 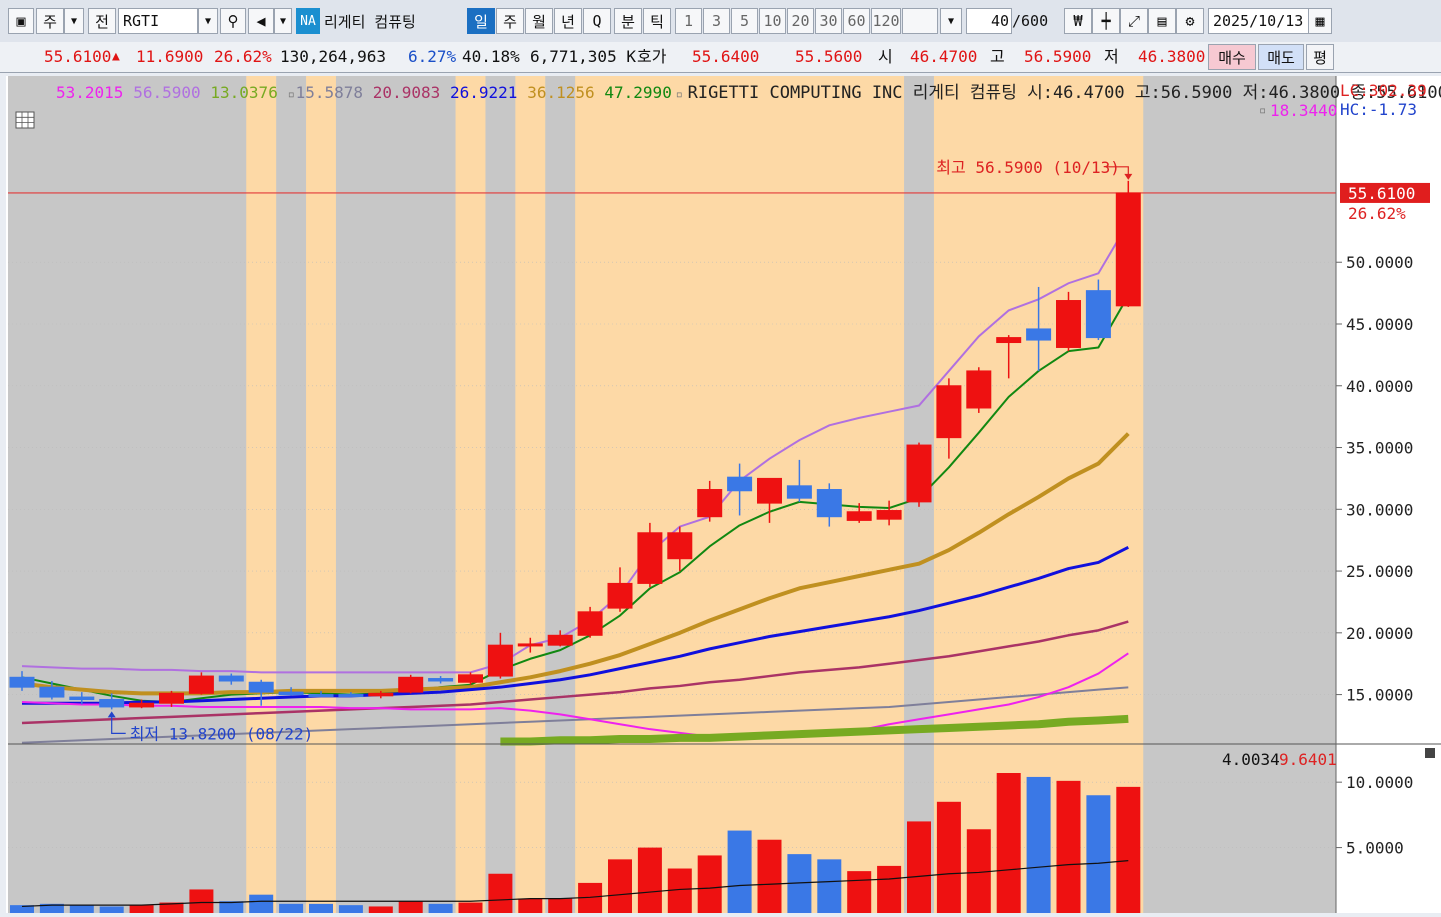 I want to click on interval-5: 5, so click(x=744, y=21).